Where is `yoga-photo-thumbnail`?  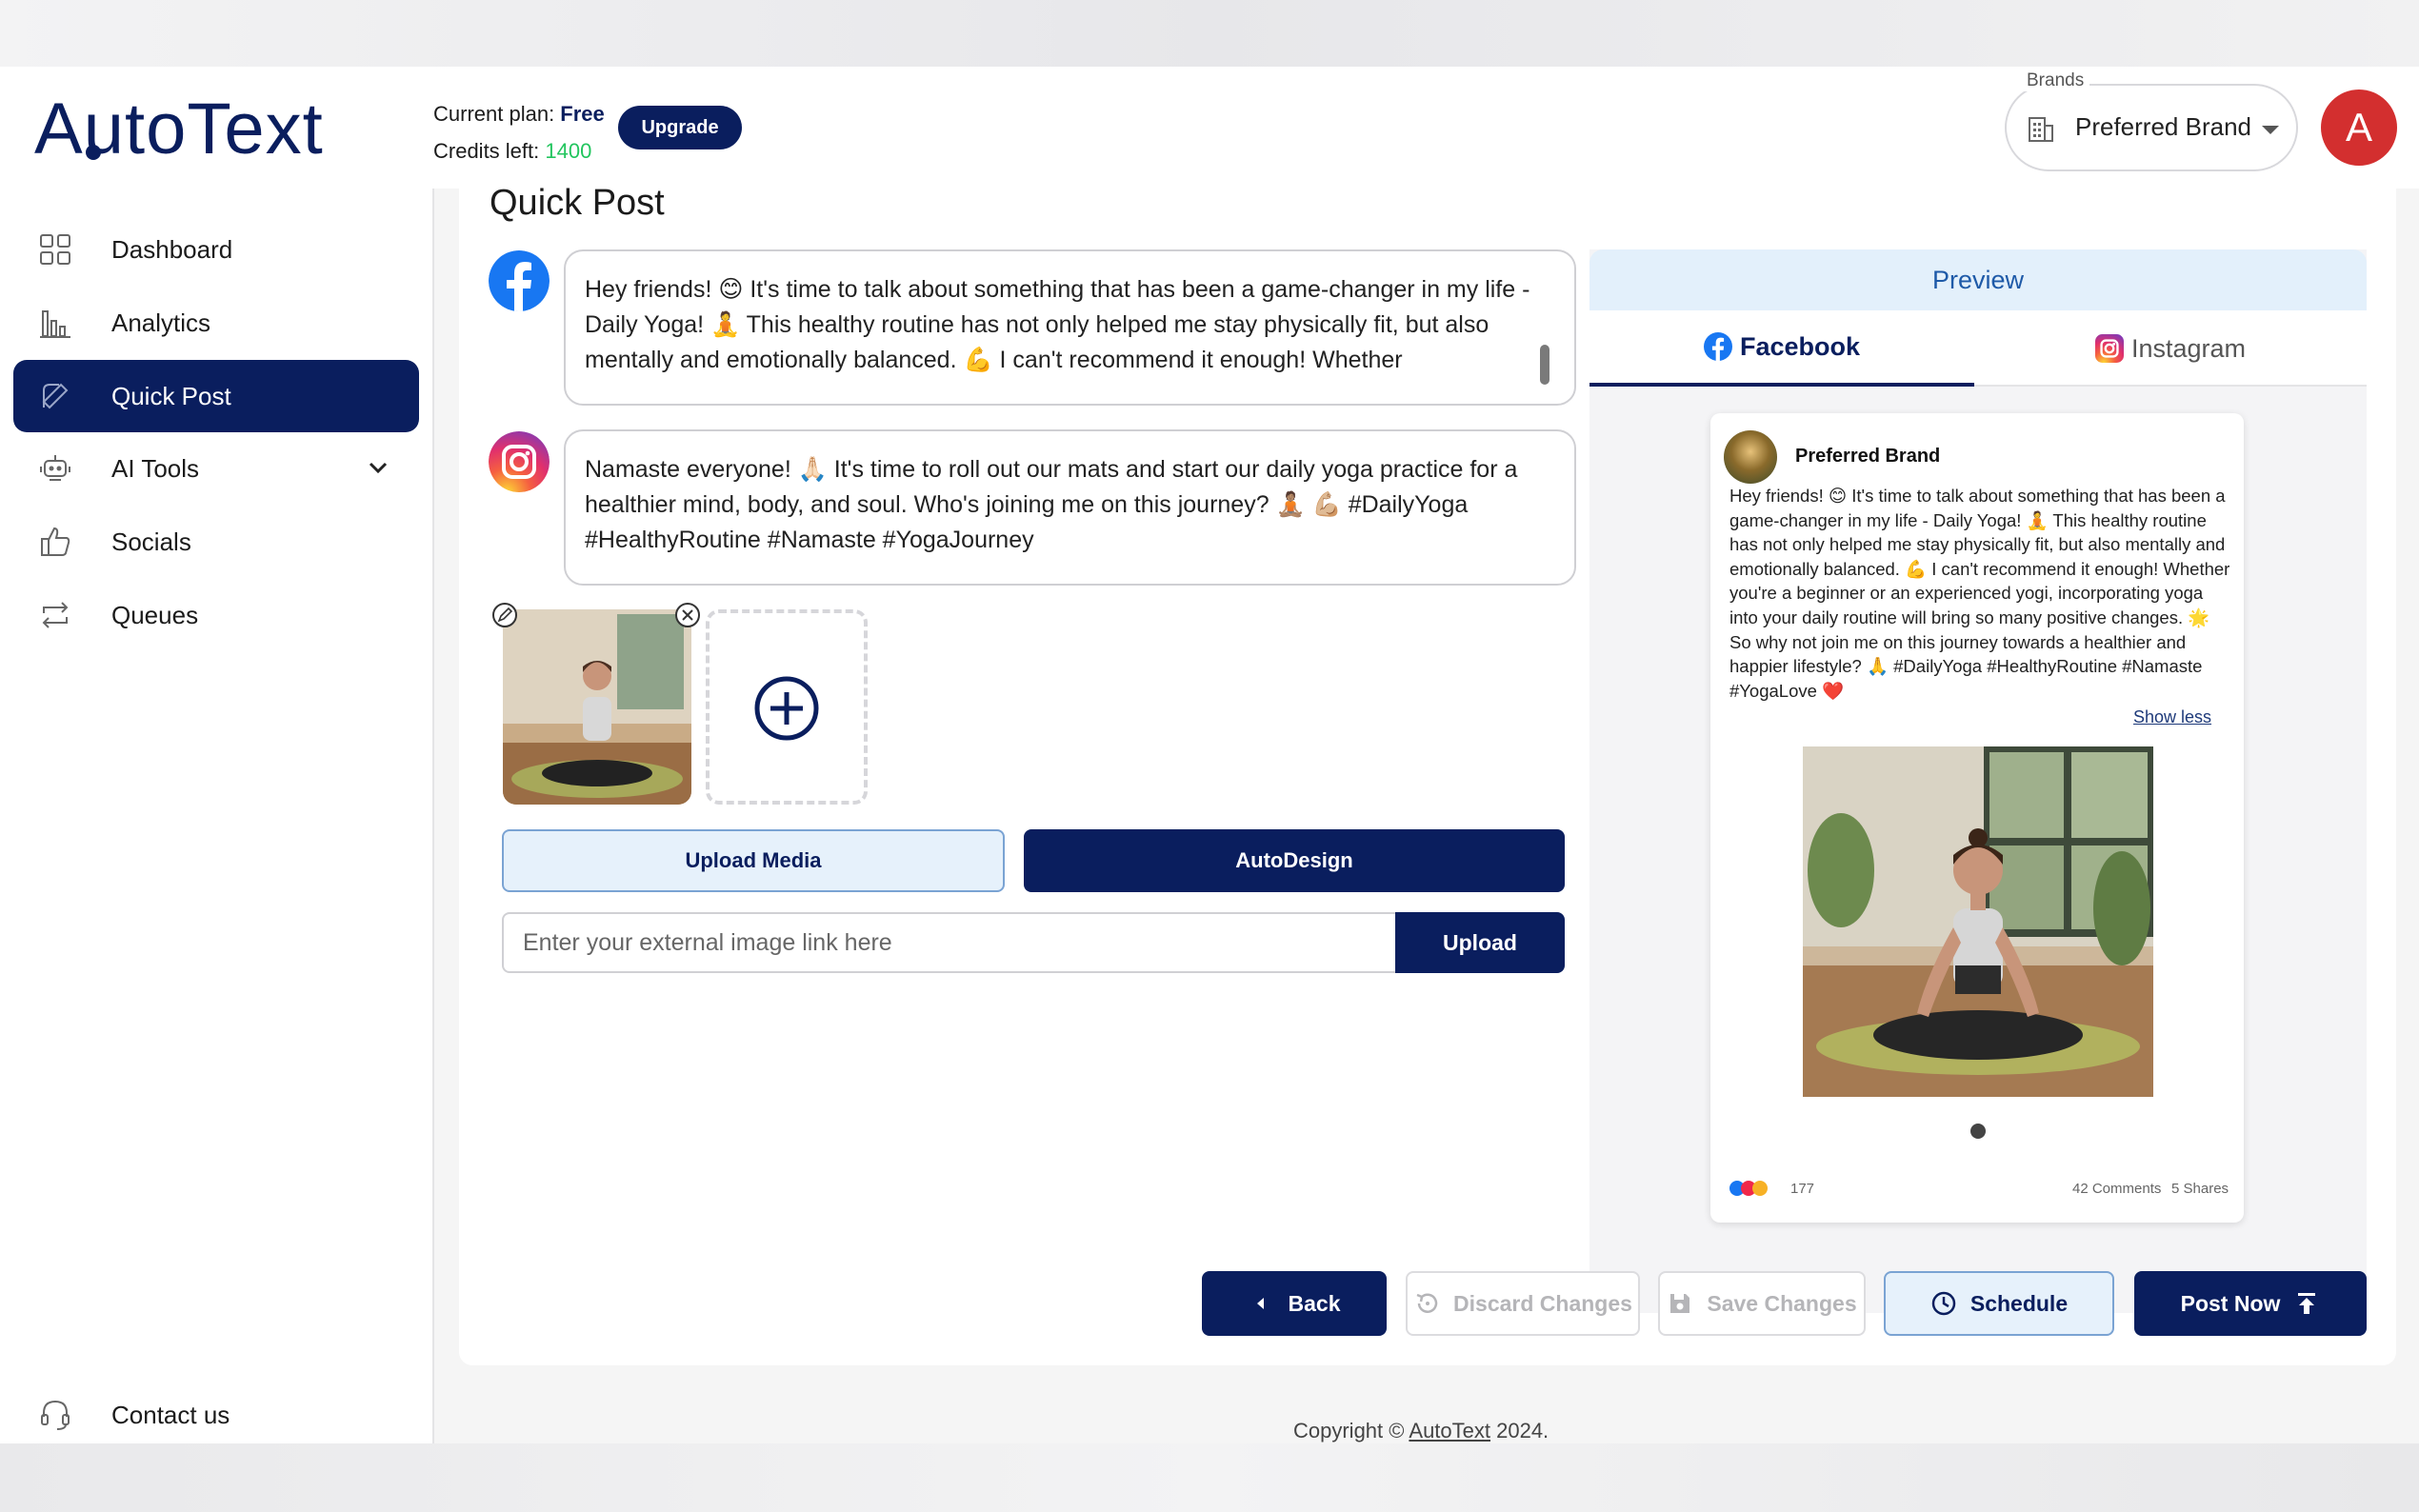 yoga-photo-thumbnail is located at coordinates (597, 707).